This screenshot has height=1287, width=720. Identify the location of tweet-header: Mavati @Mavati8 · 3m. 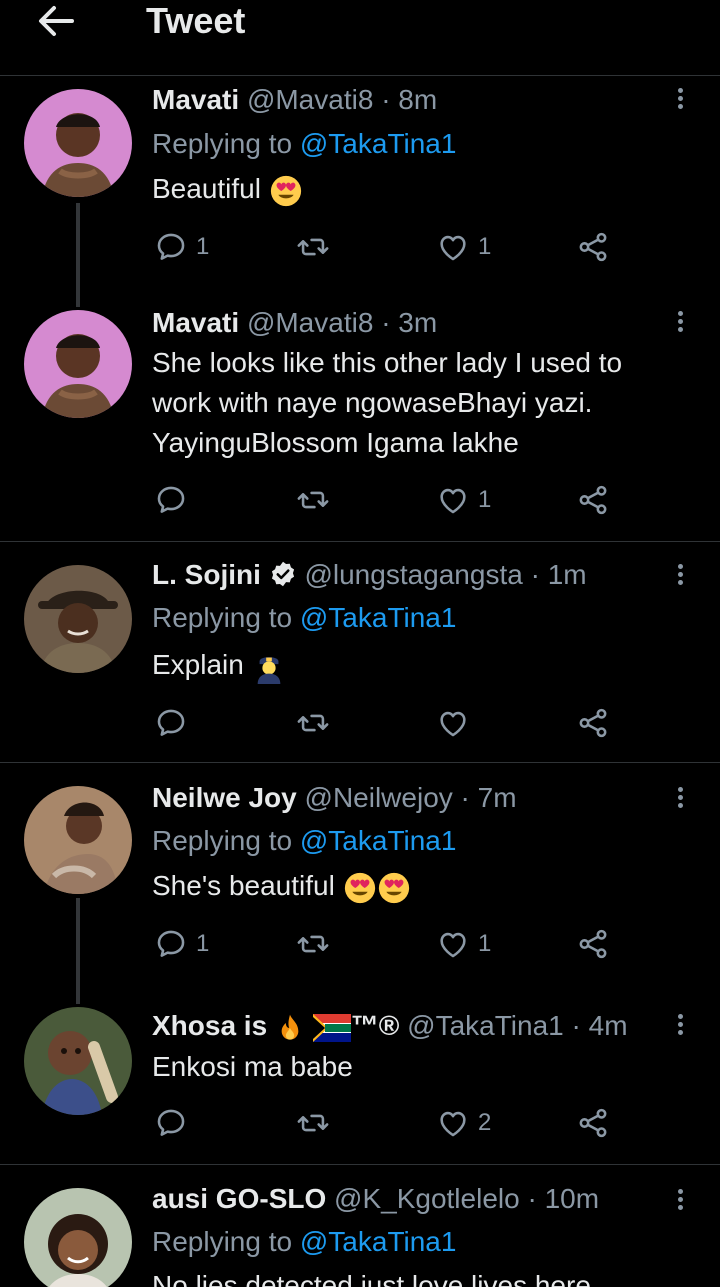
(294, 323).